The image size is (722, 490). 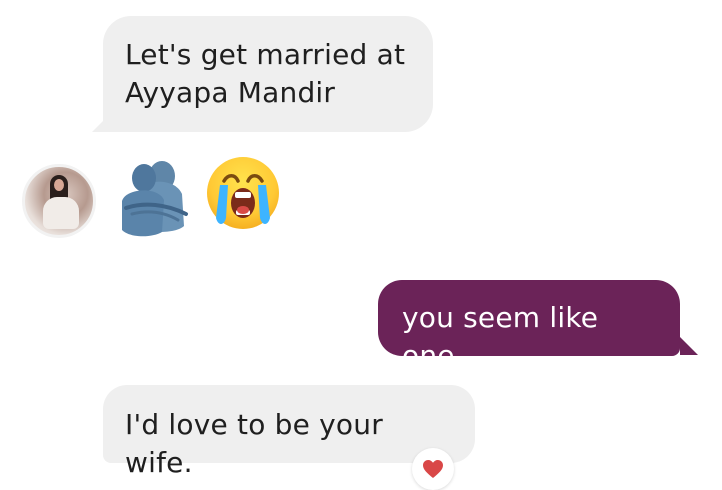 I want to click on message-text: I'd love to be your wife., so click(x=254, y=443).